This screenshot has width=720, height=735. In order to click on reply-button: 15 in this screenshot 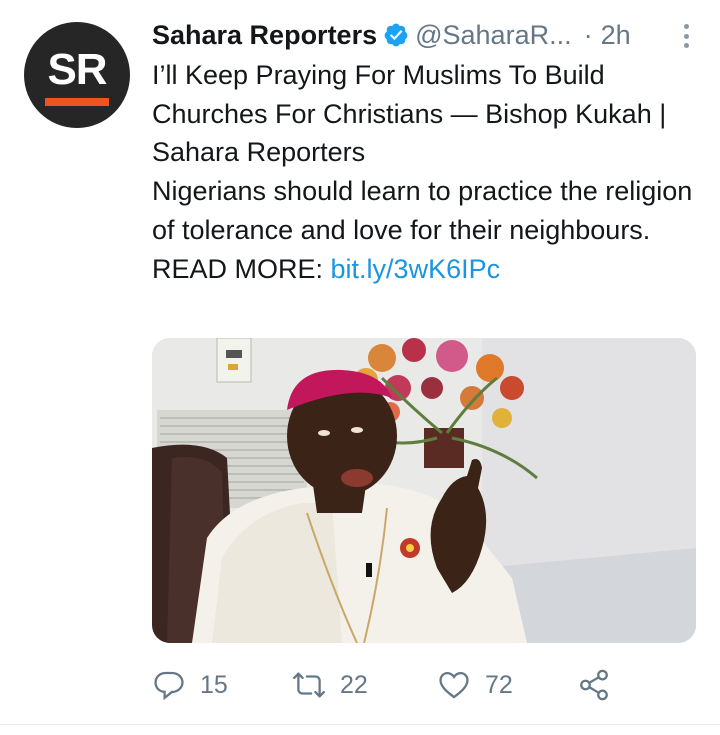, I will do `click(190, 685)`.